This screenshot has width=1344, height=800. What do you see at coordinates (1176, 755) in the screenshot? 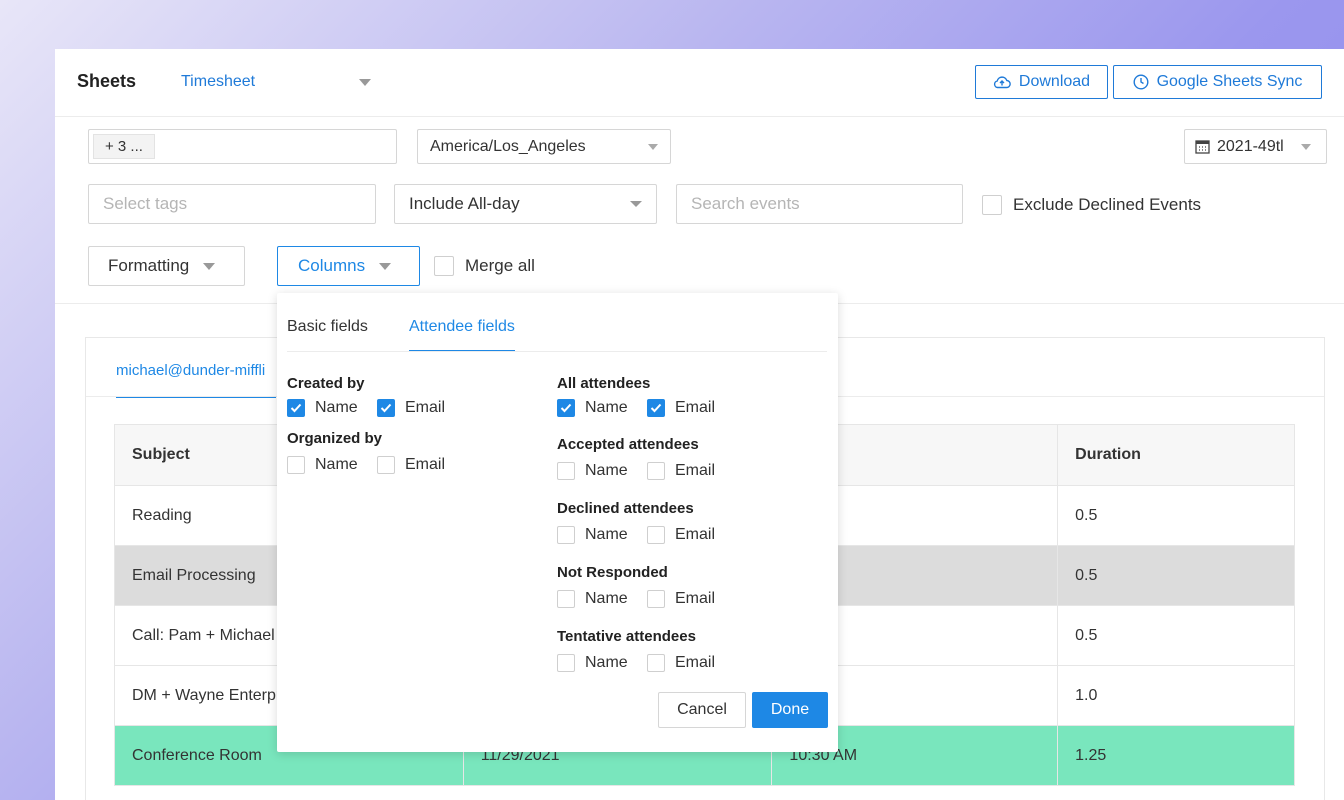
I see `cell-duration: 1.25` at bounding box center [1176, 755].